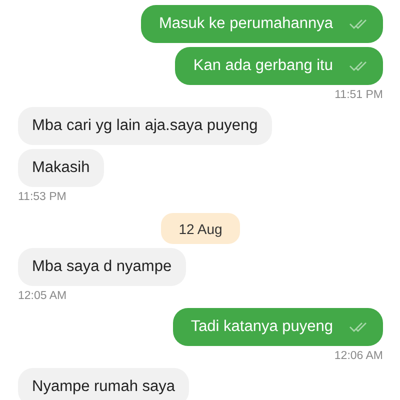 This screenshot has height=400, width=400. Describe the element at coordinates (358, 356) in the screenshot. I see `message-time: 12:06 AM` at that location.